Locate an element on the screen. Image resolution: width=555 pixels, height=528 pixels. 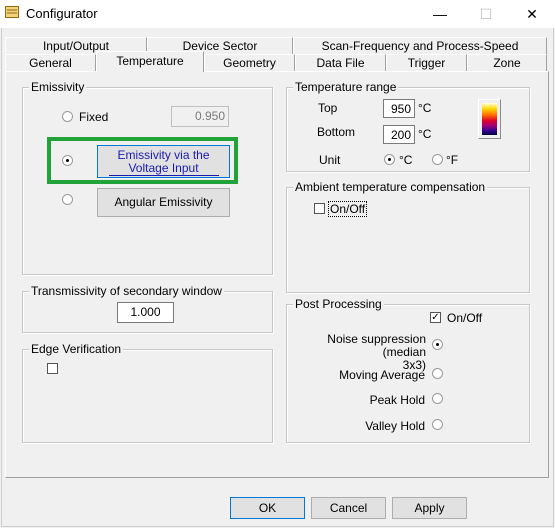
unit-celsius-label: °C is located at coordinates (406, 160).